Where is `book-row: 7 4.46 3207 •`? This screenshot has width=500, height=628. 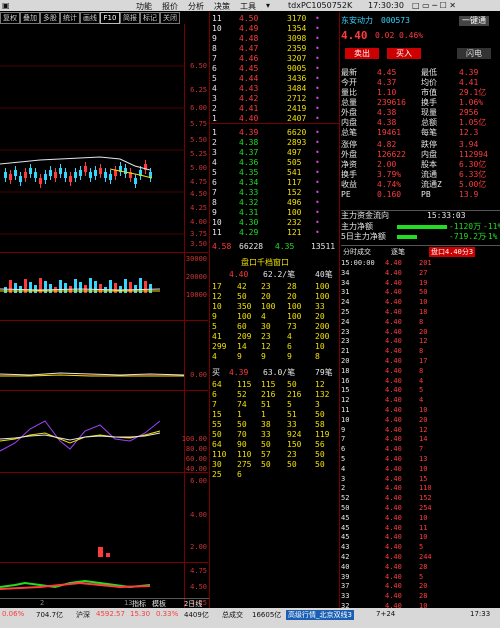
book-row: 7 4.46 3207 • is located at coordinates (275, 59).